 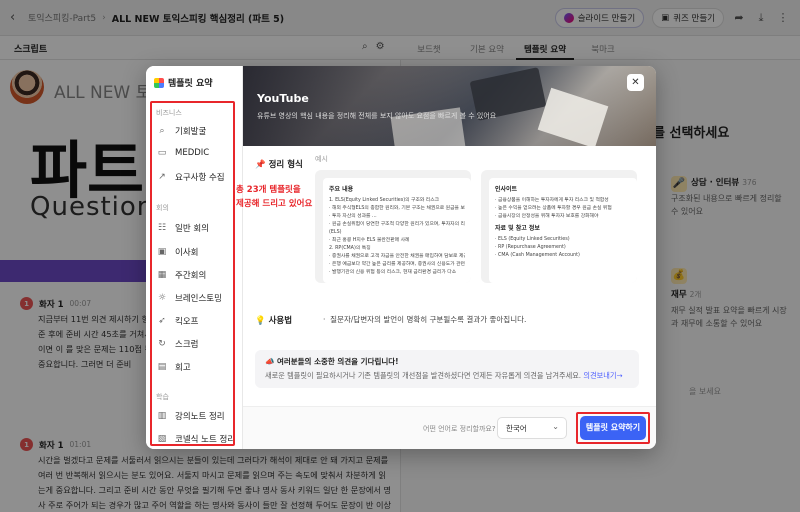 What do you see at coordinates (274, 204) in the screenshot?
I see `annotation-line: 제공해 드리고 있어요` at bounding box center [274, 204].